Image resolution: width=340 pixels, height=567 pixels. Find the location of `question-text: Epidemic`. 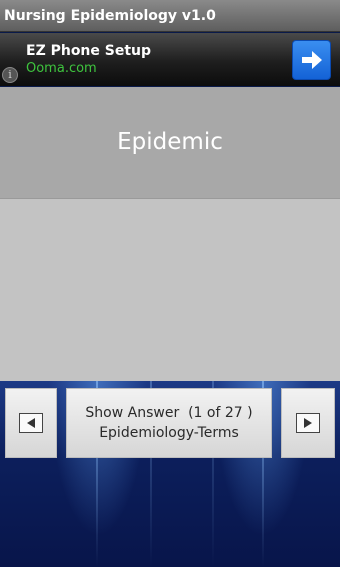

question-text: Epidemic is located at coordinates (170, 142).